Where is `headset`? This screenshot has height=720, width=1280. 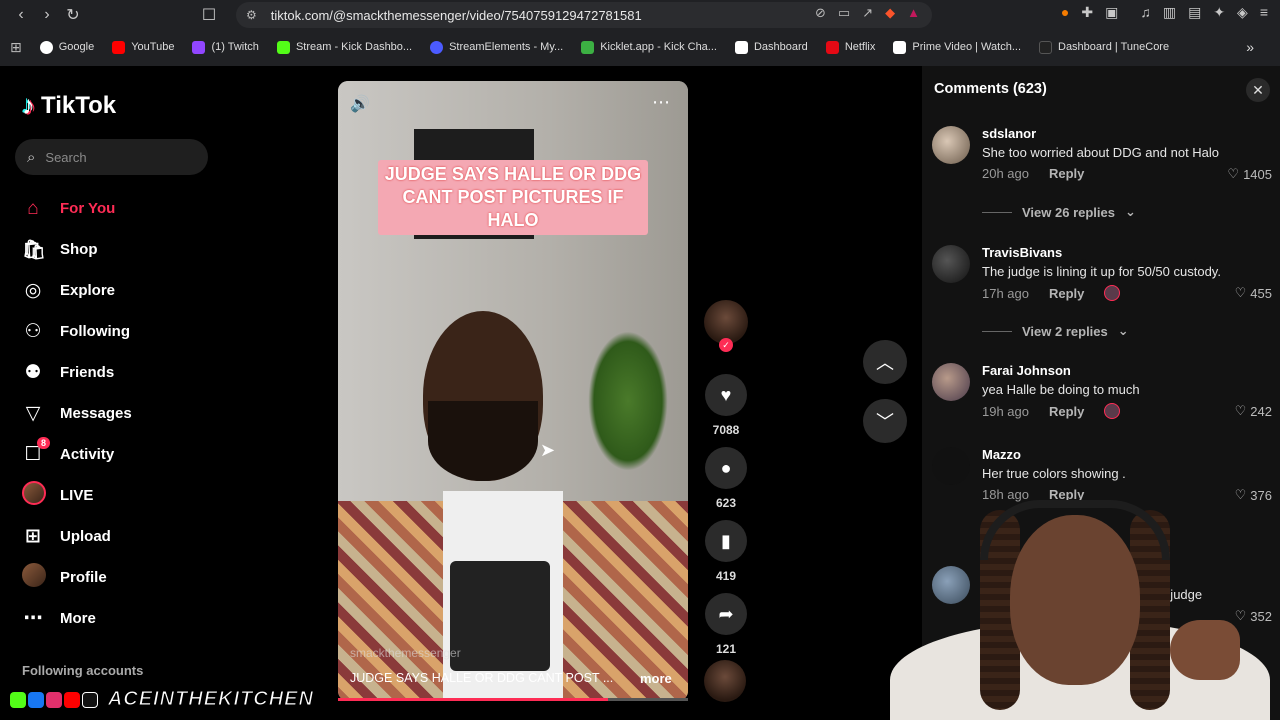 headset is located at coordinates (1075, 530).